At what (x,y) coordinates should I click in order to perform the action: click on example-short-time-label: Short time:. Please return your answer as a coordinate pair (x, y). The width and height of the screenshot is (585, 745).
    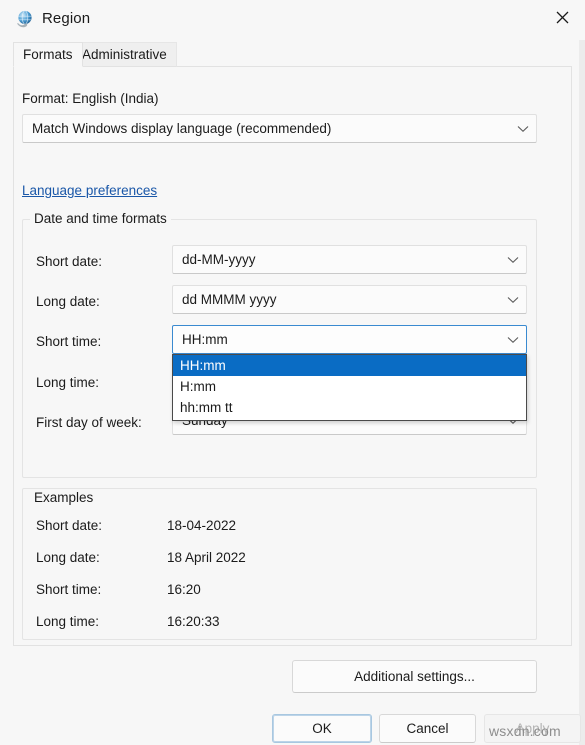
    Looking at the image, I should click on (69, 589).